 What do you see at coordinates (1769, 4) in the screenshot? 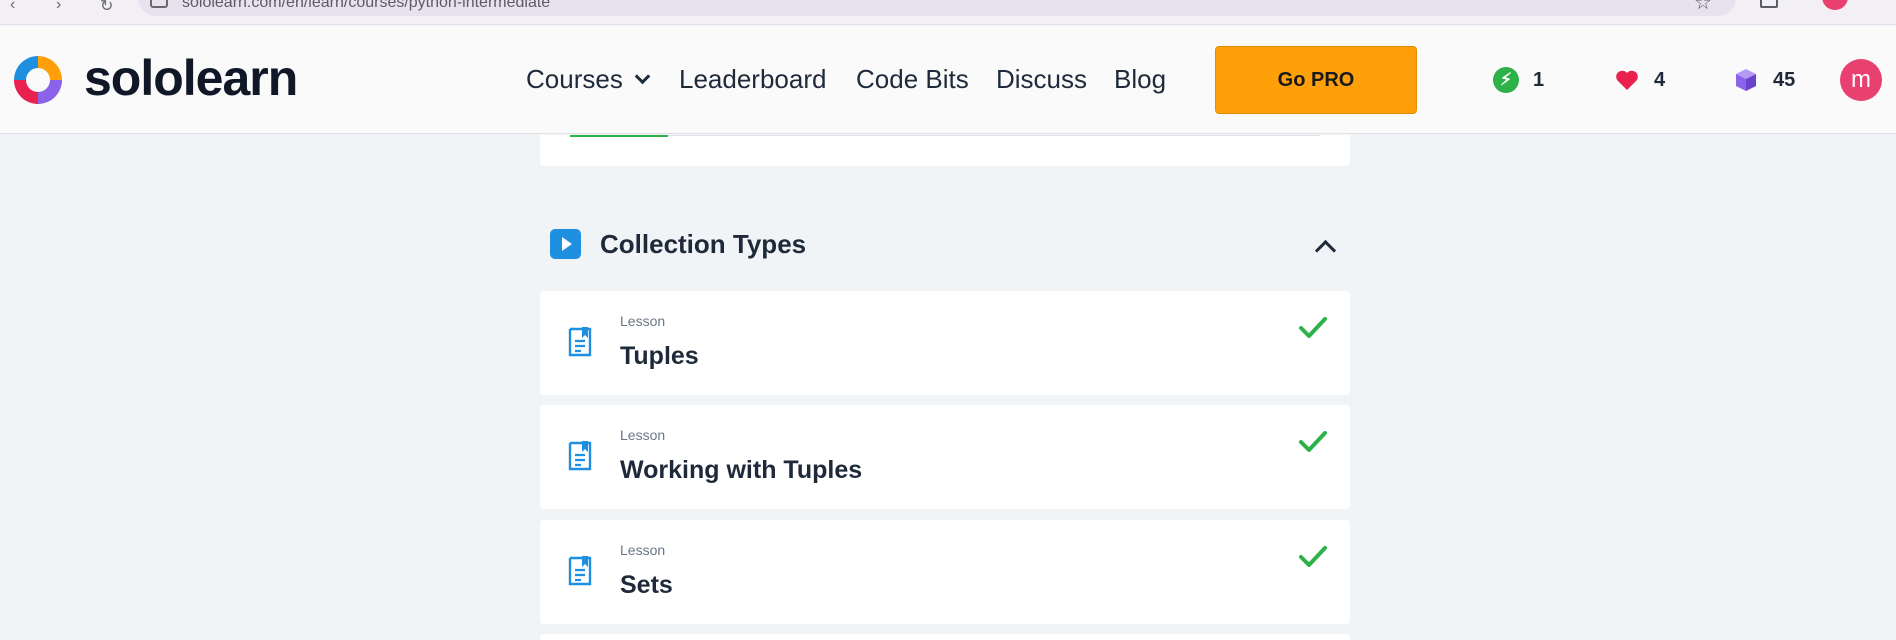
I see `extensions-icon` at bounding box center [1769, 4].